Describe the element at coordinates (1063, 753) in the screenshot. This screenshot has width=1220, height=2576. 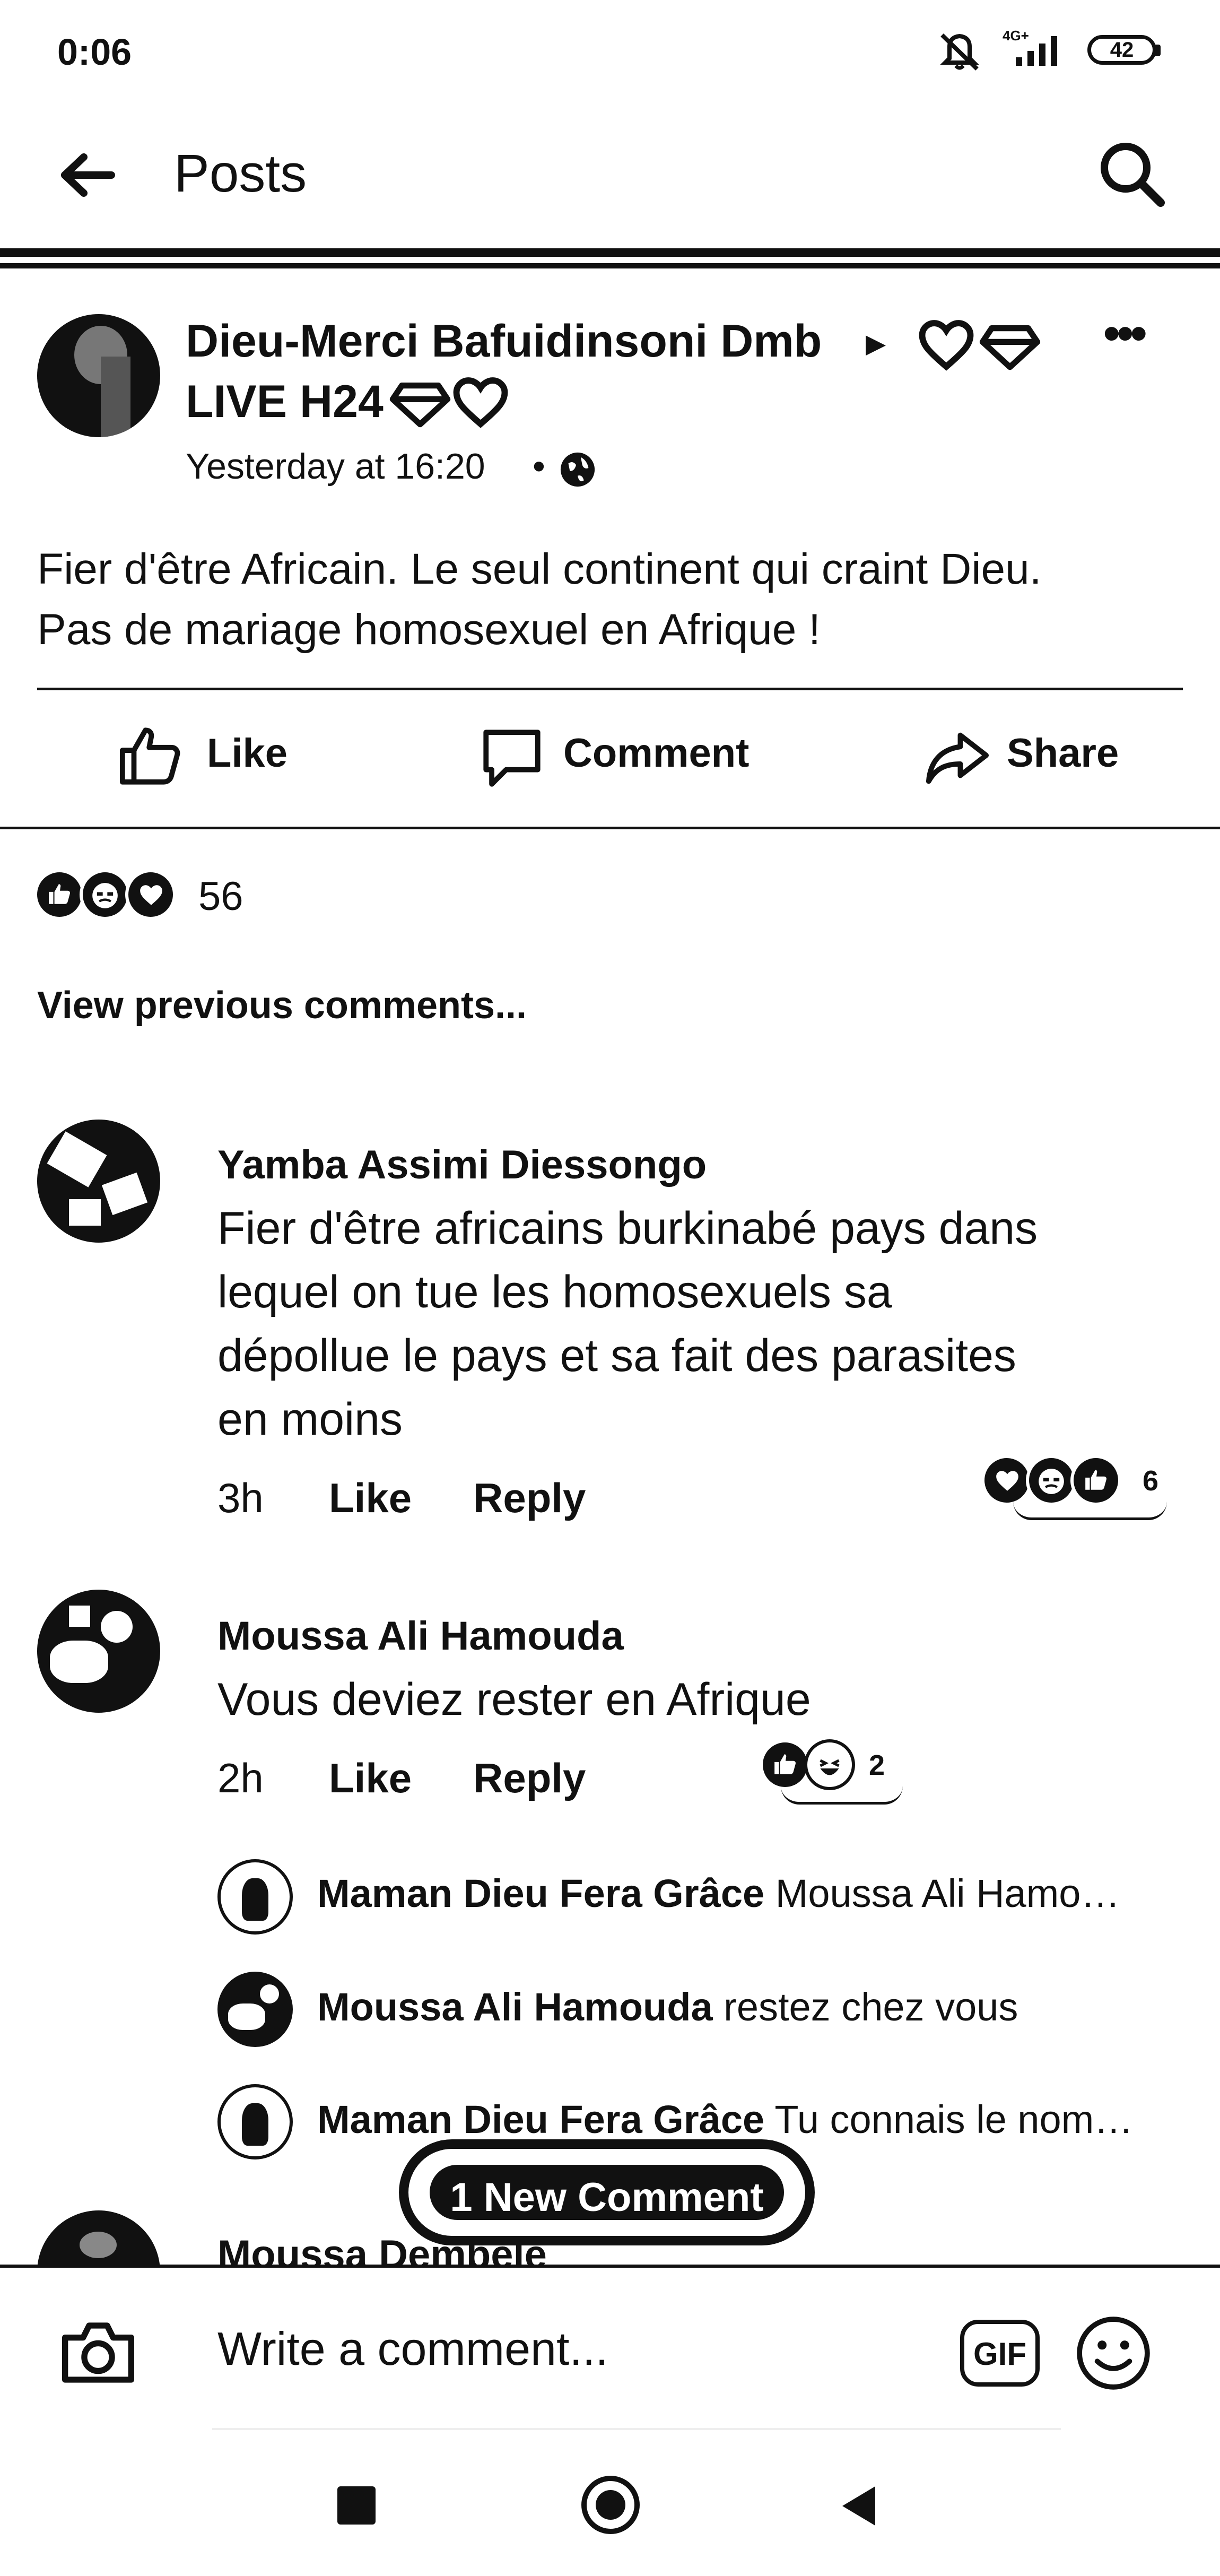
I see `share-label: Share` at that location.